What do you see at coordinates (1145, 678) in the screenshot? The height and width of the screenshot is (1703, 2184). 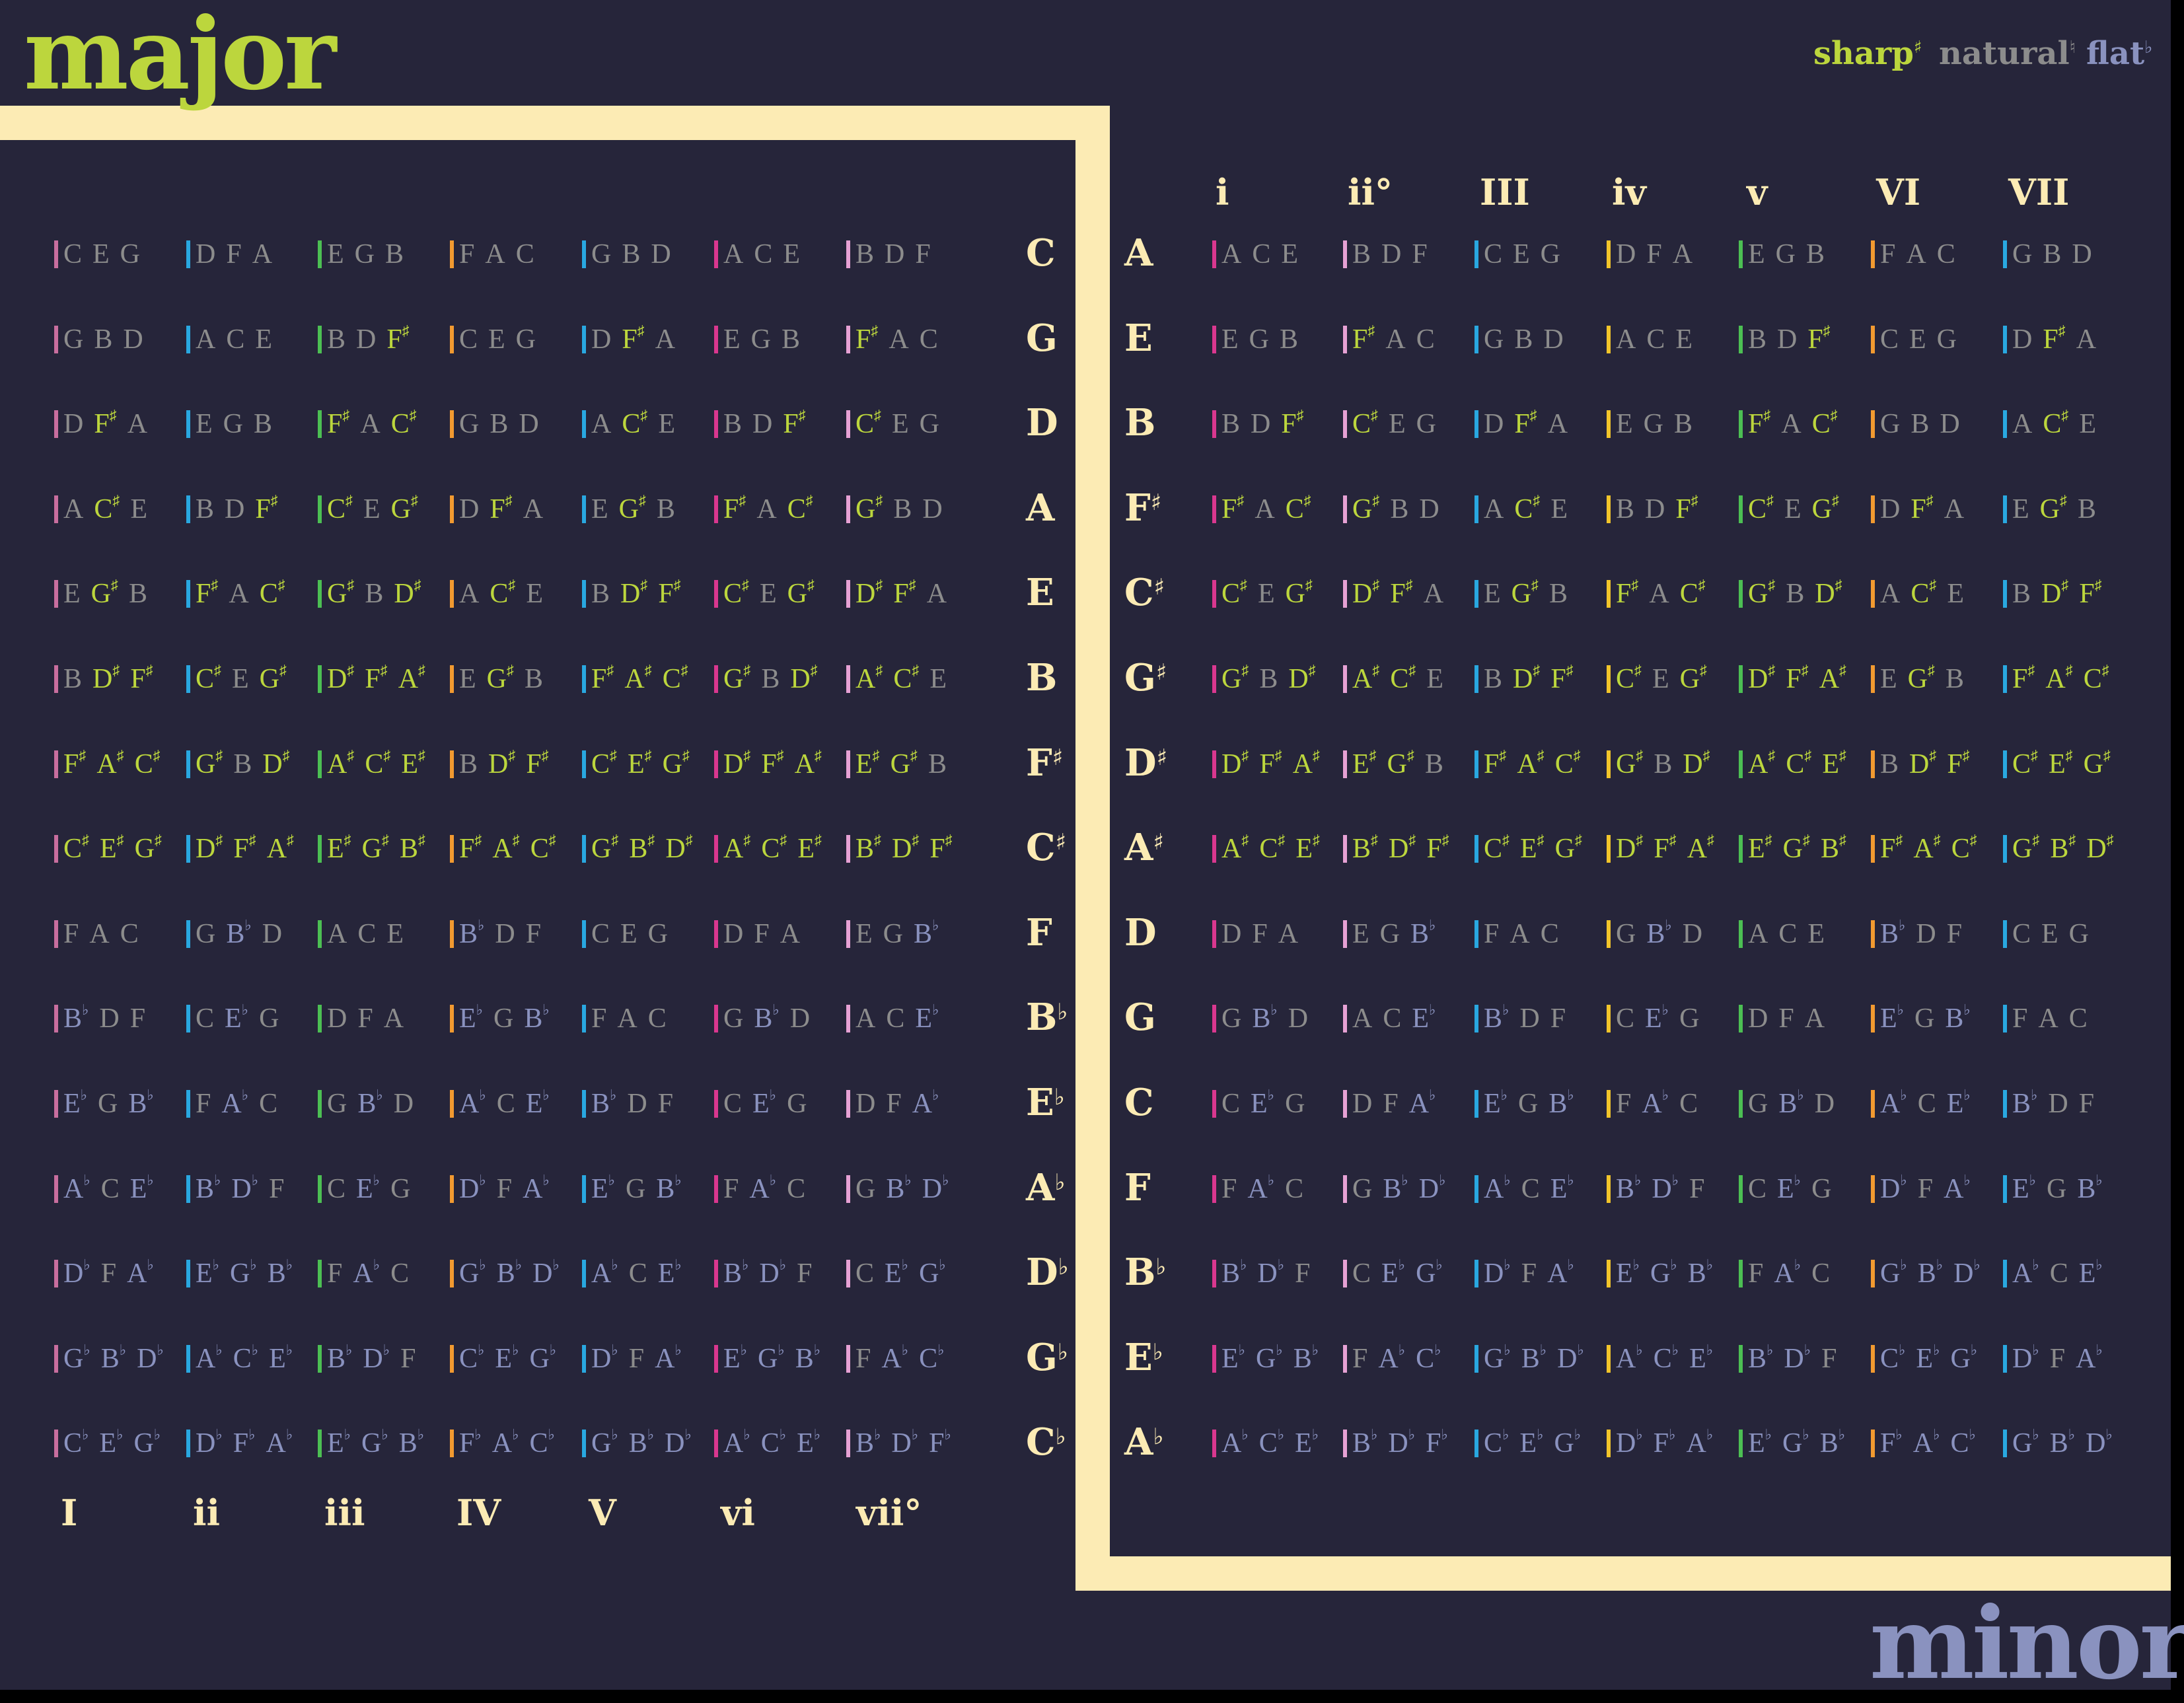 I see `minor-key-label: G♯` at bounding box center [1145, 678].